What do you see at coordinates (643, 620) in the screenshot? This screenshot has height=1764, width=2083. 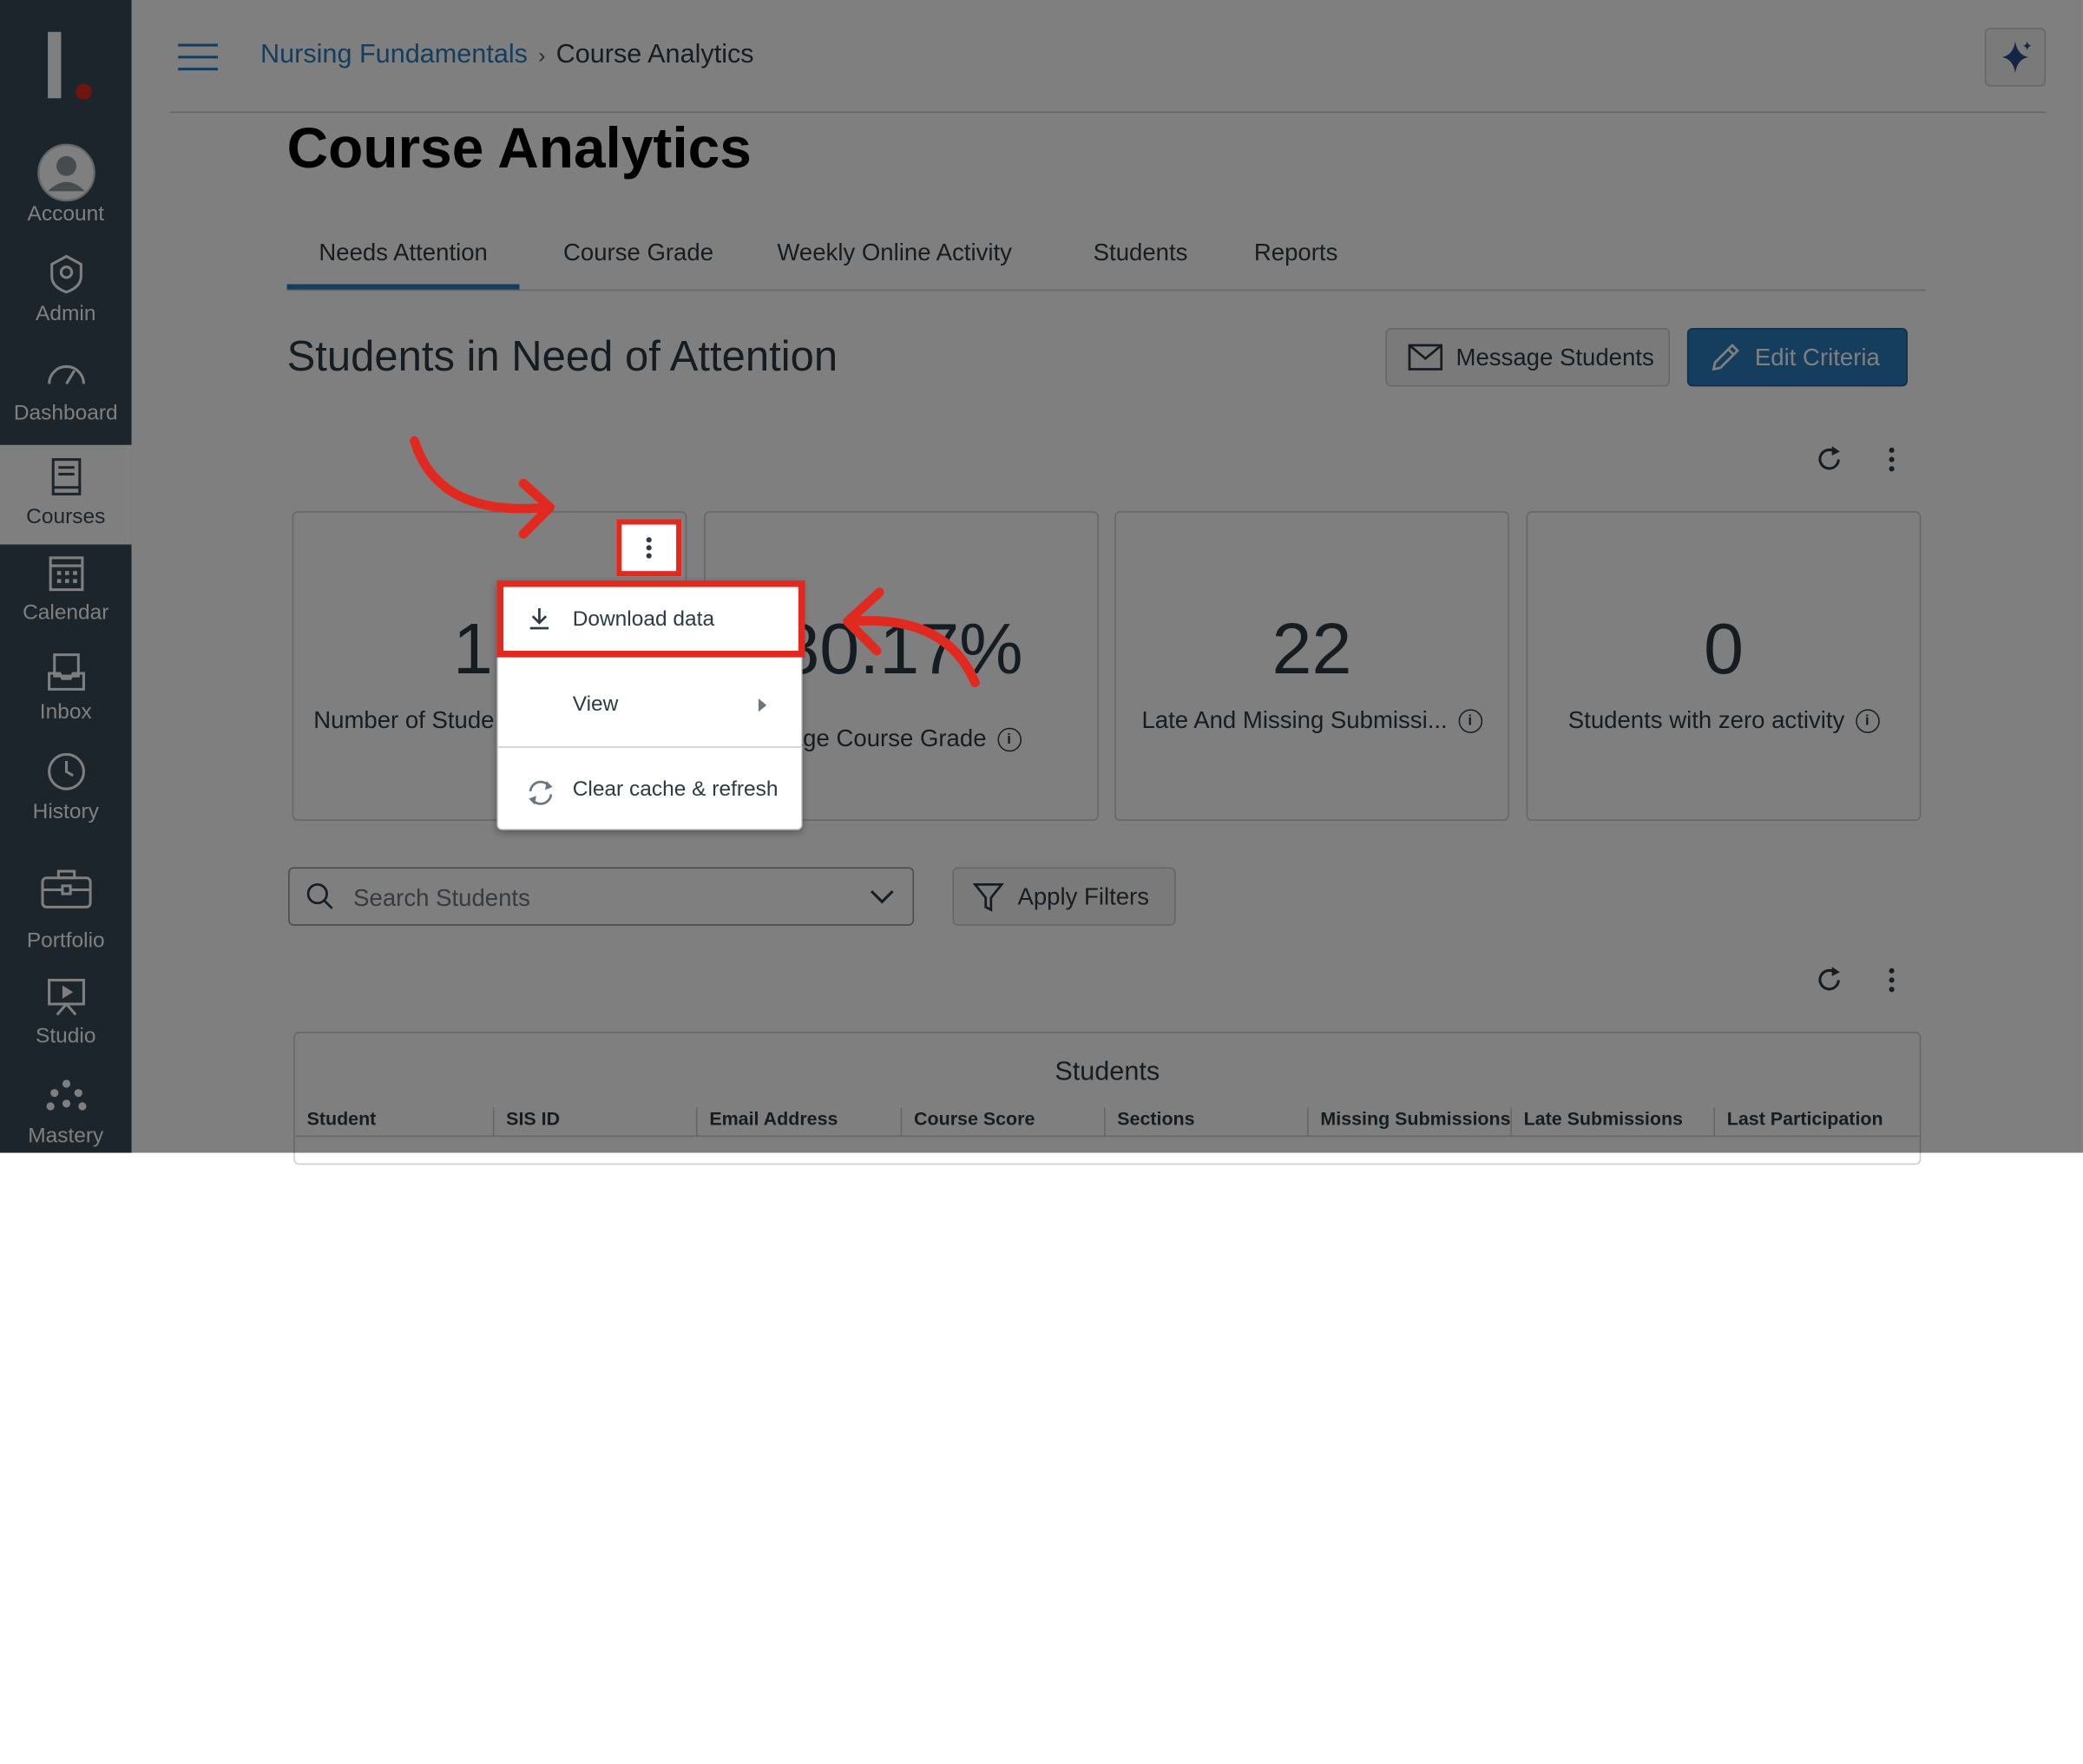 I see `menu-item-label: Download data` at bounding box center [643, 620].